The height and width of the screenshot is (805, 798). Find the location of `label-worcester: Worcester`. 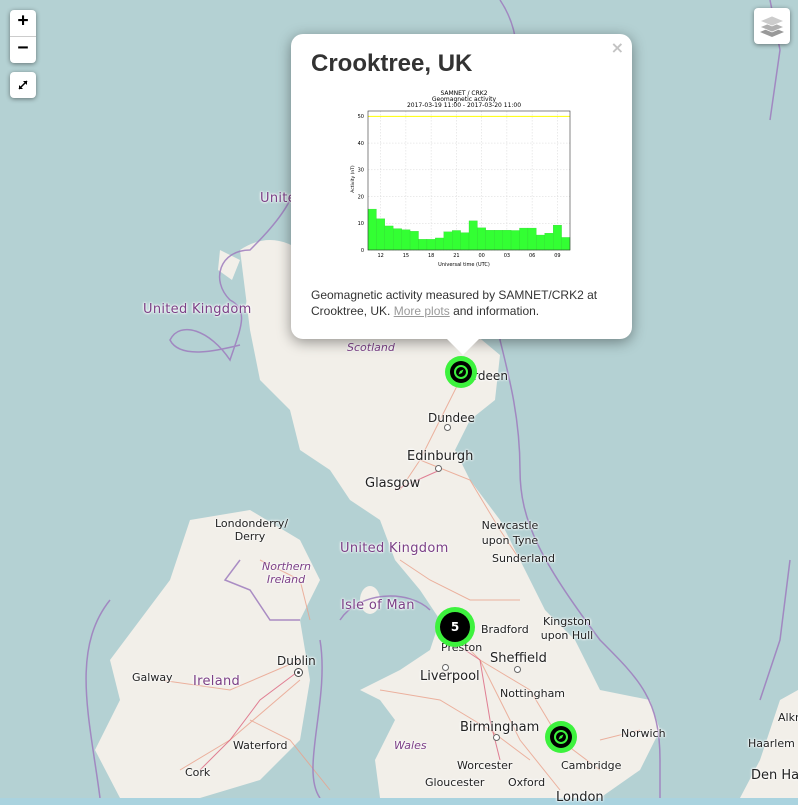

label-worcester: Worcester is located at coordinates (485, 765).